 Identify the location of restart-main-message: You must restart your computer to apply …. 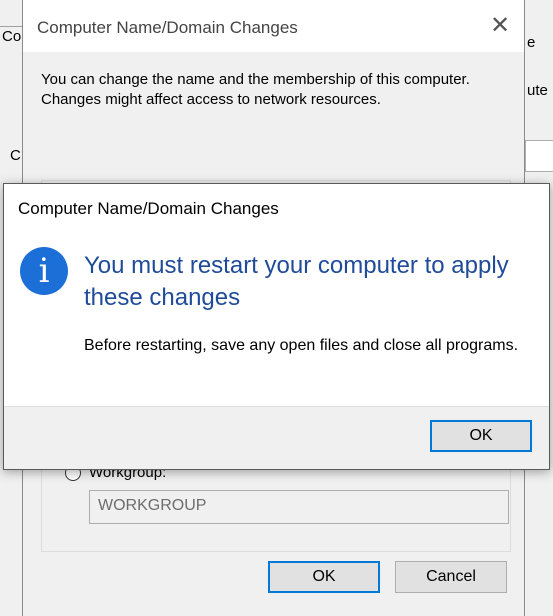
(296, 281).